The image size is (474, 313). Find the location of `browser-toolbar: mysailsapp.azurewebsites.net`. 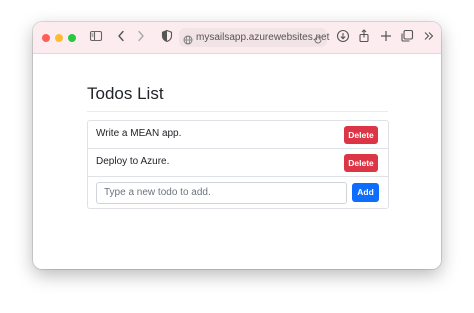

browser-toolbar: mysailsapp.azurewebsites.net is located at coordinates (237, 38).